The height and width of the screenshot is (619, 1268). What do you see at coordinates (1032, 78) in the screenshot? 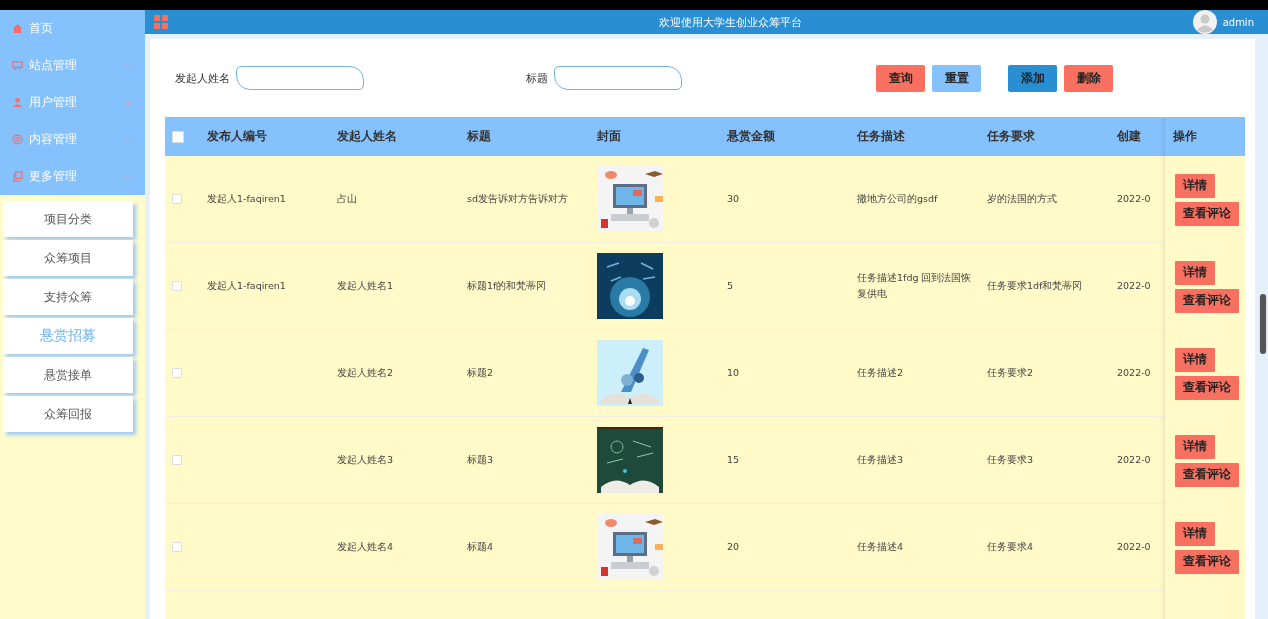
I see `toolbar-button: 添加` at bounding box center [1032, 78].